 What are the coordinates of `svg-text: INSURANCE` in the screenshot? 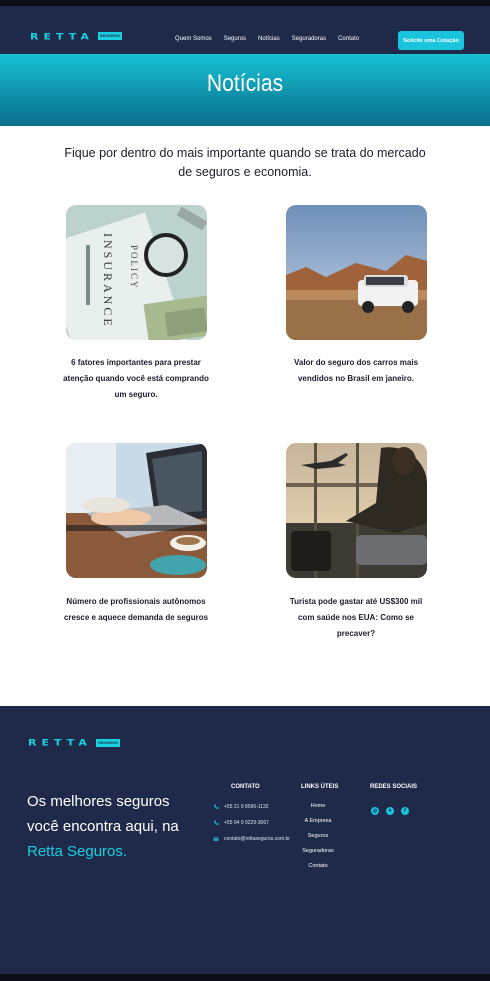 It's located at (108, 281).